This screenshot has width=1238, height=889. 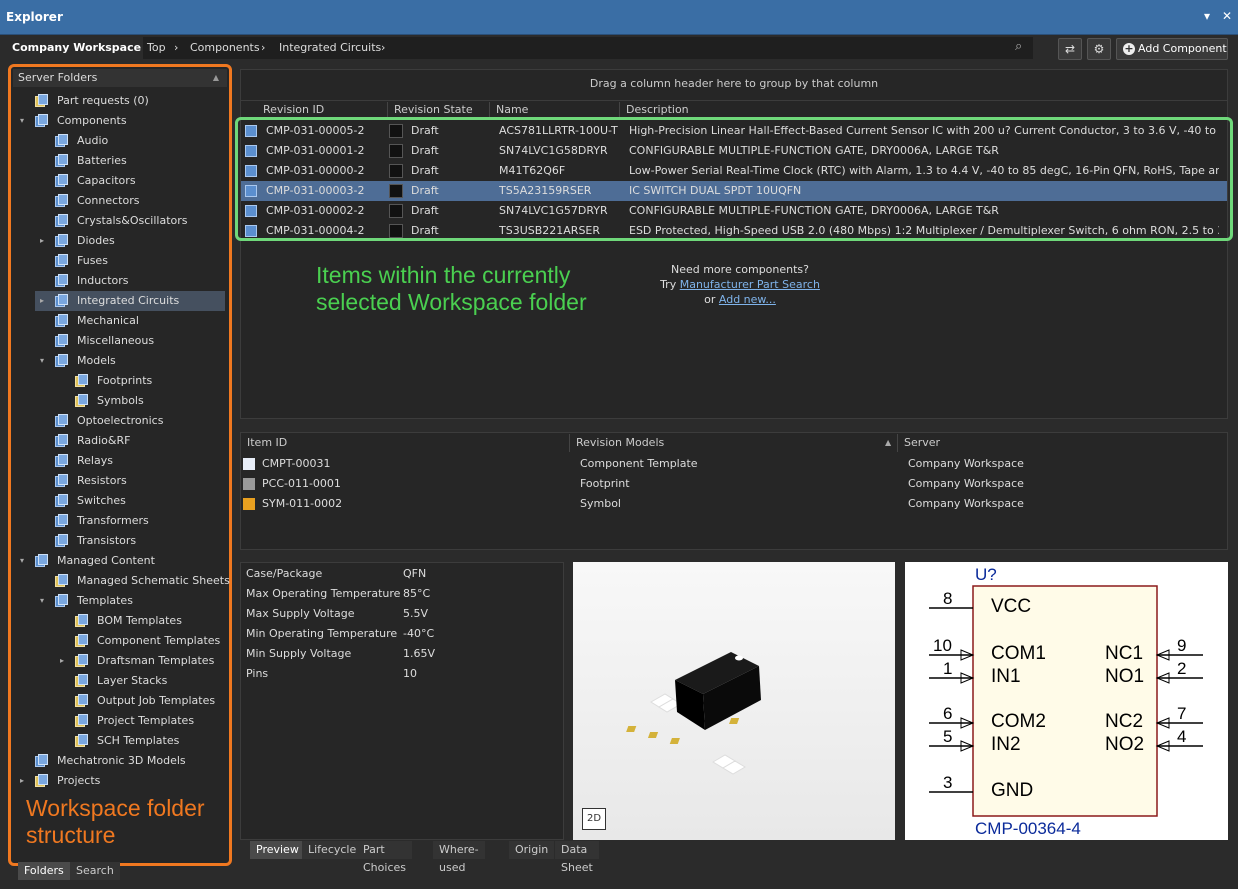 What do you see at coordinates (120, 781) in the screenshot?
I see `tree-item: ▸ Projects` at bounding box center [120, 781].